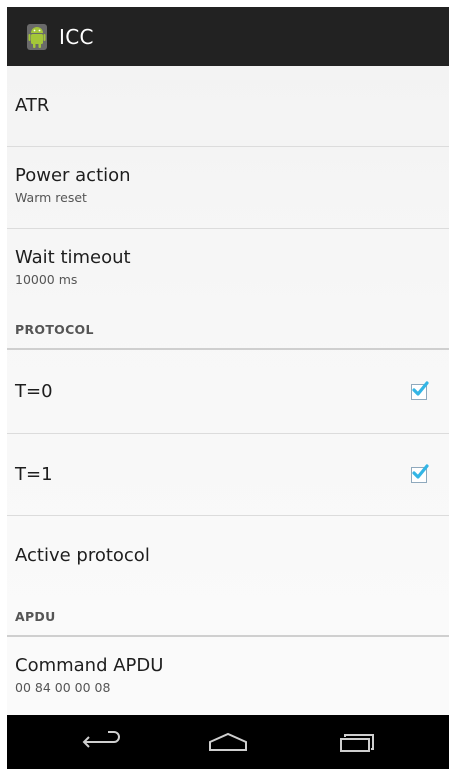 This screenshot has width=456, height=776. Describe the element at coordinates (32, 105) in the screenshot. I see `pref-atr-title: ATR` at that location.